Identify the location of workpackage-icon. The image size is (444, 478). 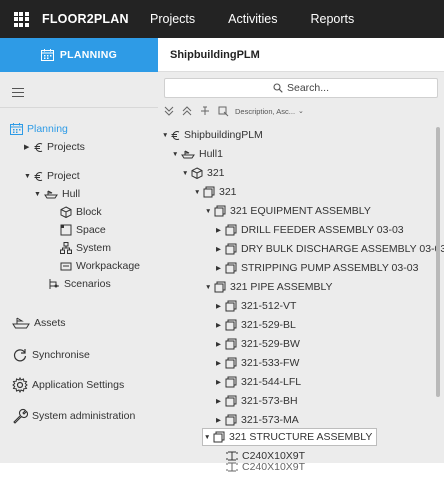
(66, 266).